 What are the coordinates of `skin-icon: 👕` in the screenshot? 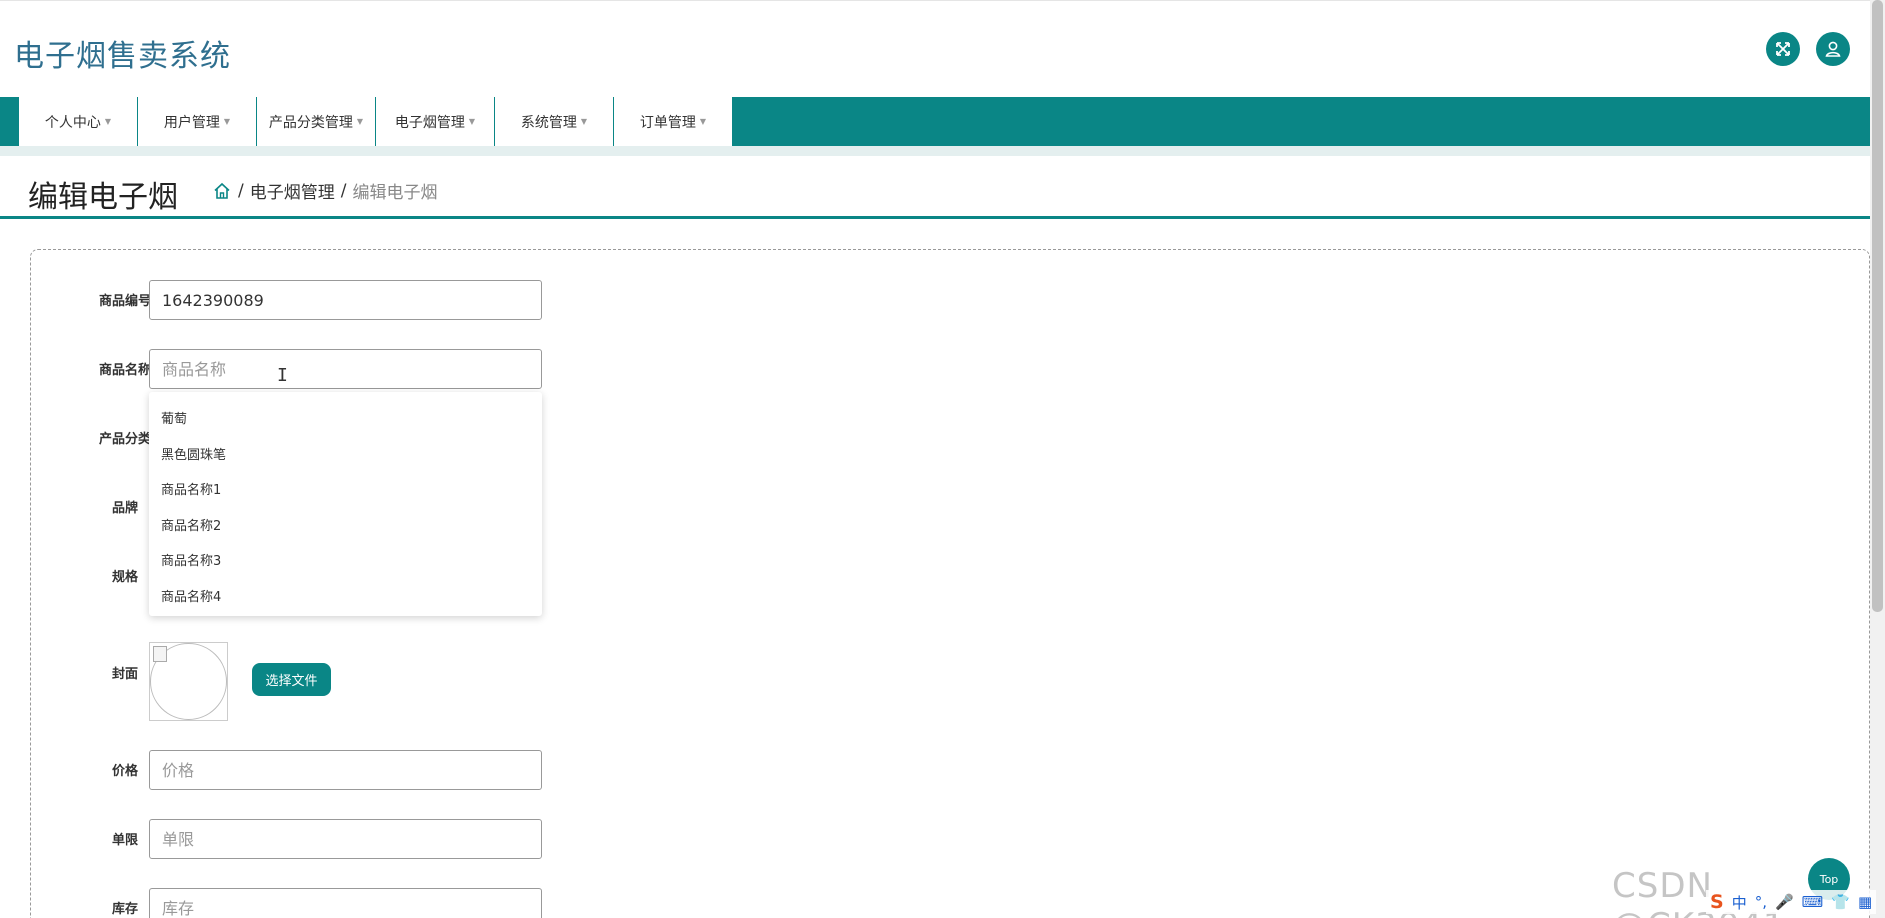 It's located at (1840, 902).